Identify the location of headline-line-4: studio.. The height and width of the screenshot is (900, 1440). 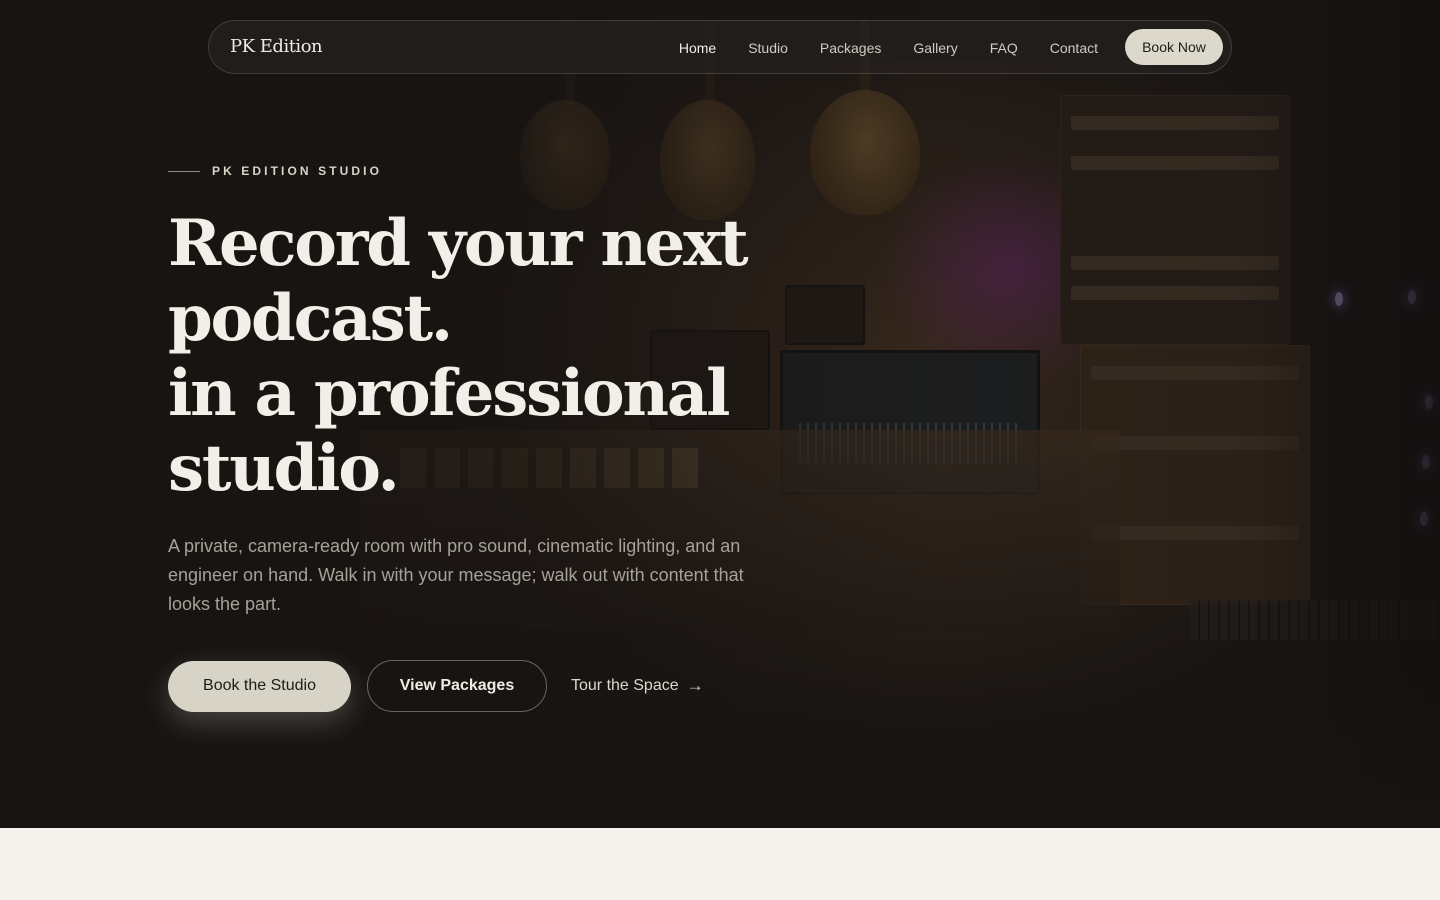
(284, 468).